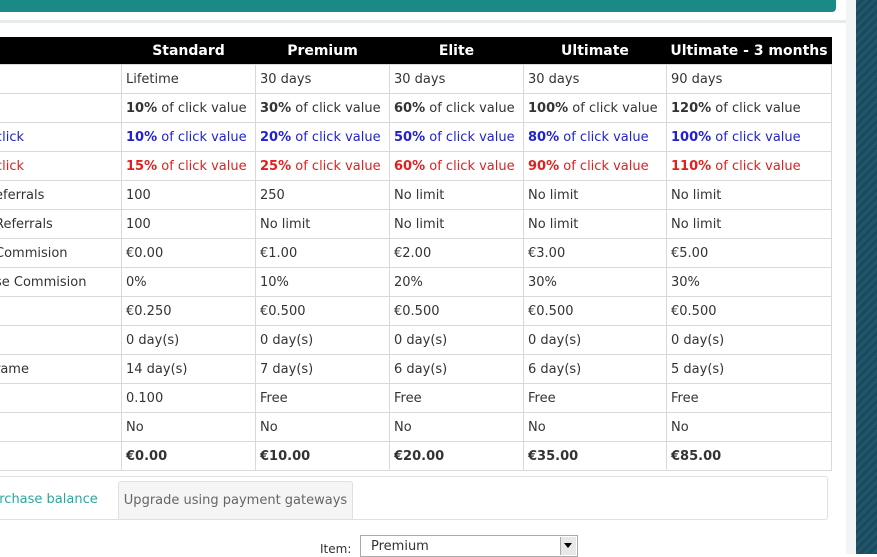  Describe the element at coordinates (188, 311) in the screenshot. I see `table-cell: €0.250` at that location.